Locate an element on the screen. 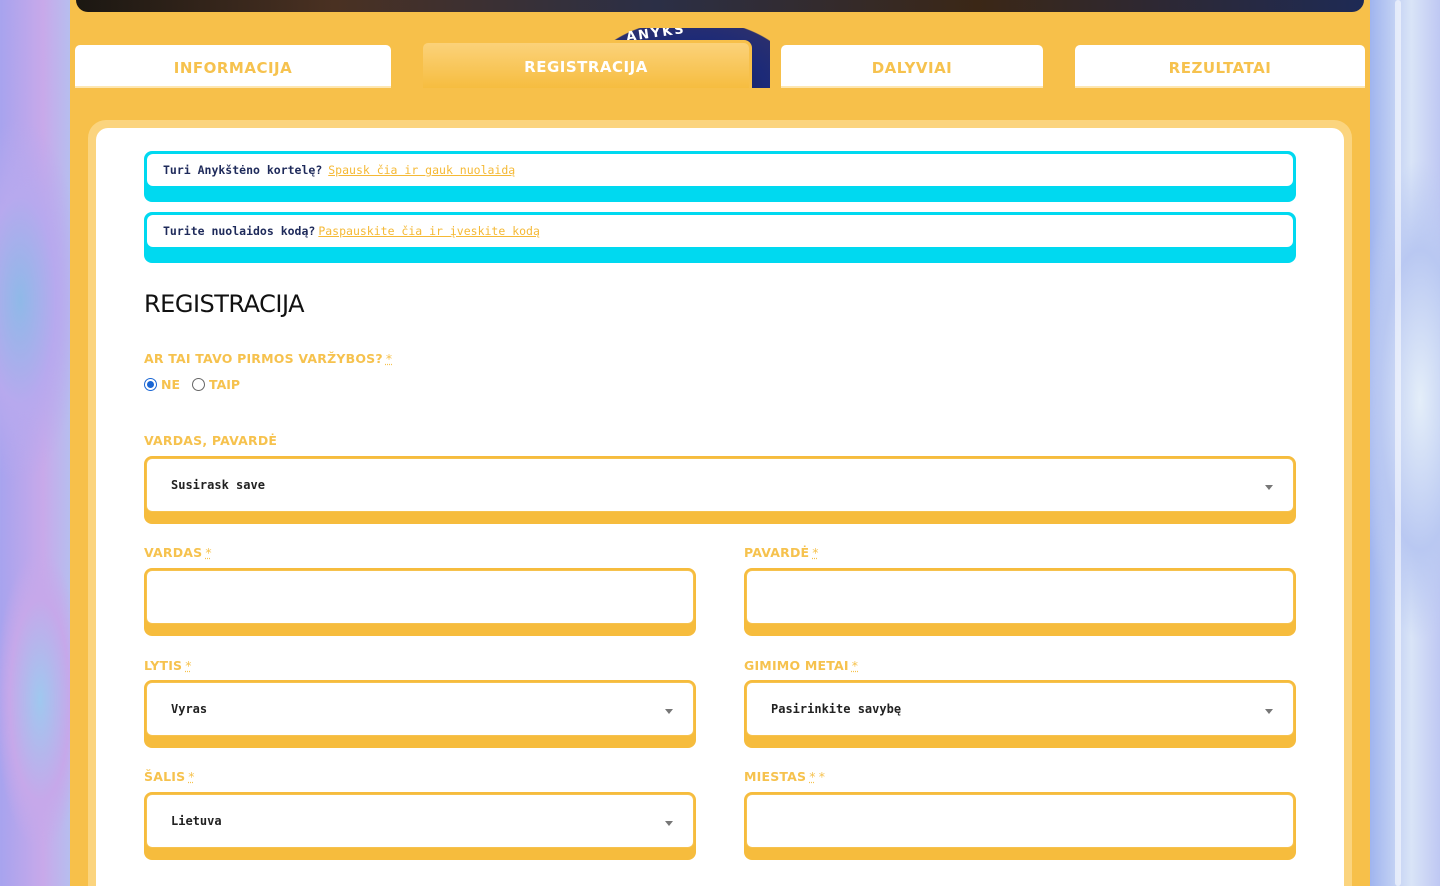  radio-ne is located at coordinates (150, 384).